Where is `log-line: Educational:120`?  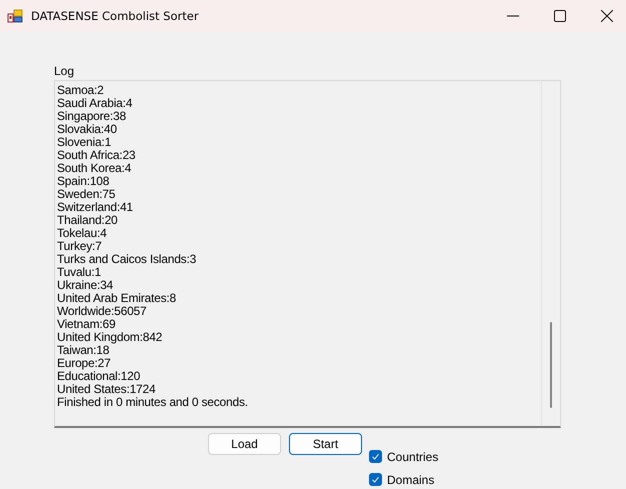 log-line: Educational:120 is located at coordinates (99, 376).